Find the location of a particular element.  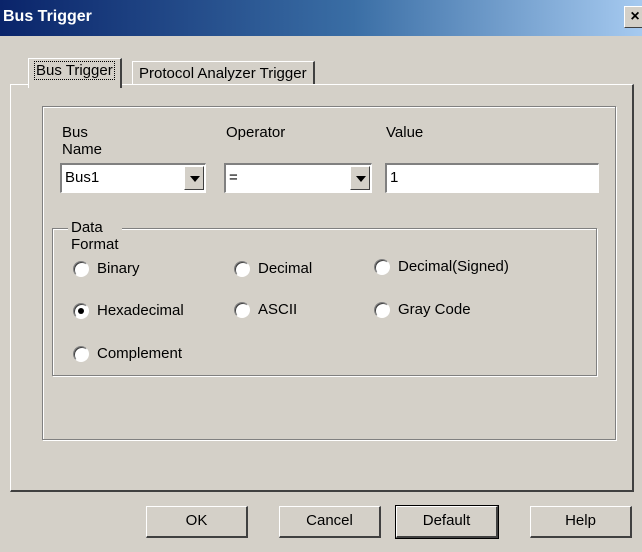

value-input-text: 1 is located at coordinates (394, 177).